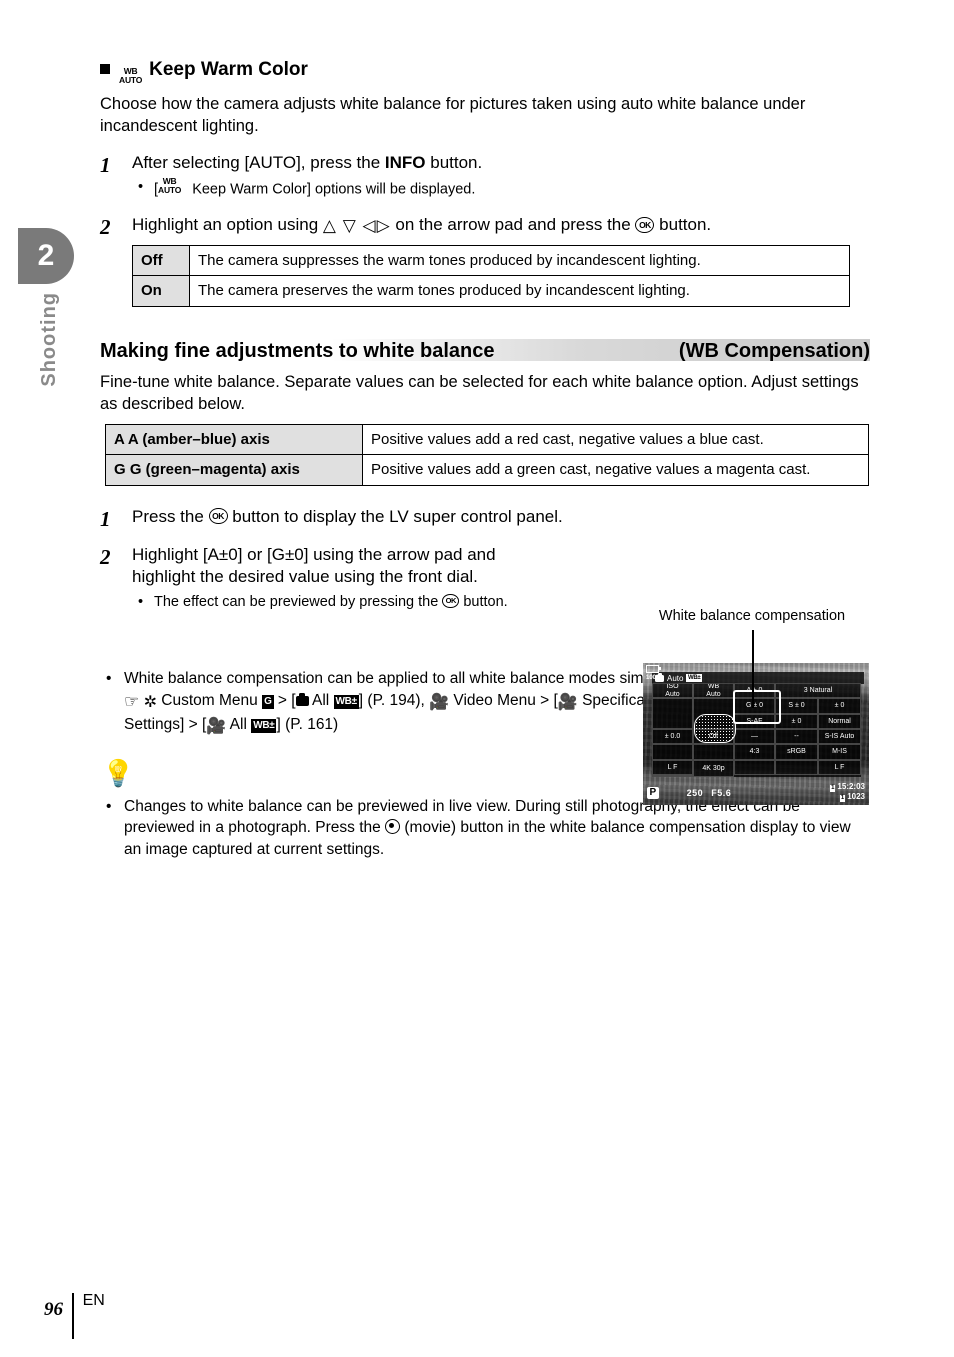 The image size is (954, 1357). I want to click on gradation-cell: Normal, so click(839, 721).